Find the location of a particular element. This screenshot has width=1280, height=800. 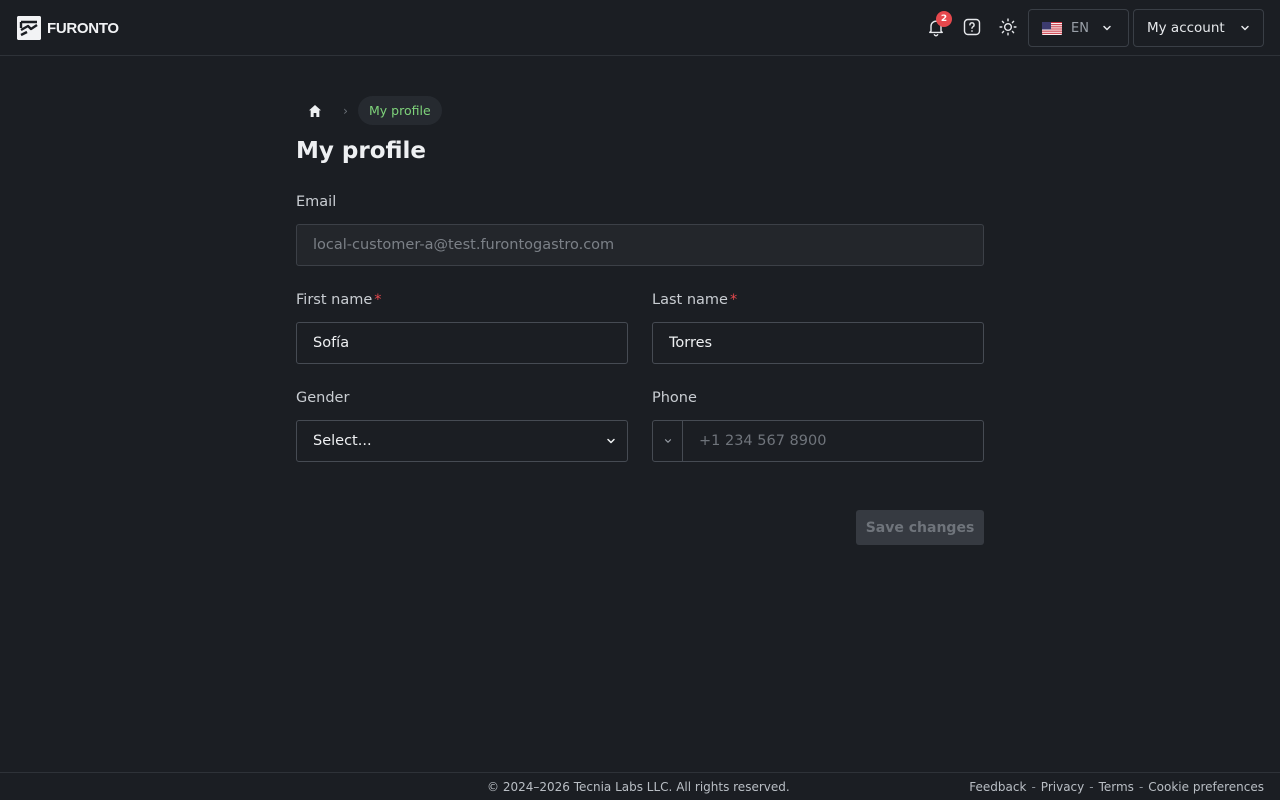

account-menu-button: My account is located at coordinates (1198, 28).